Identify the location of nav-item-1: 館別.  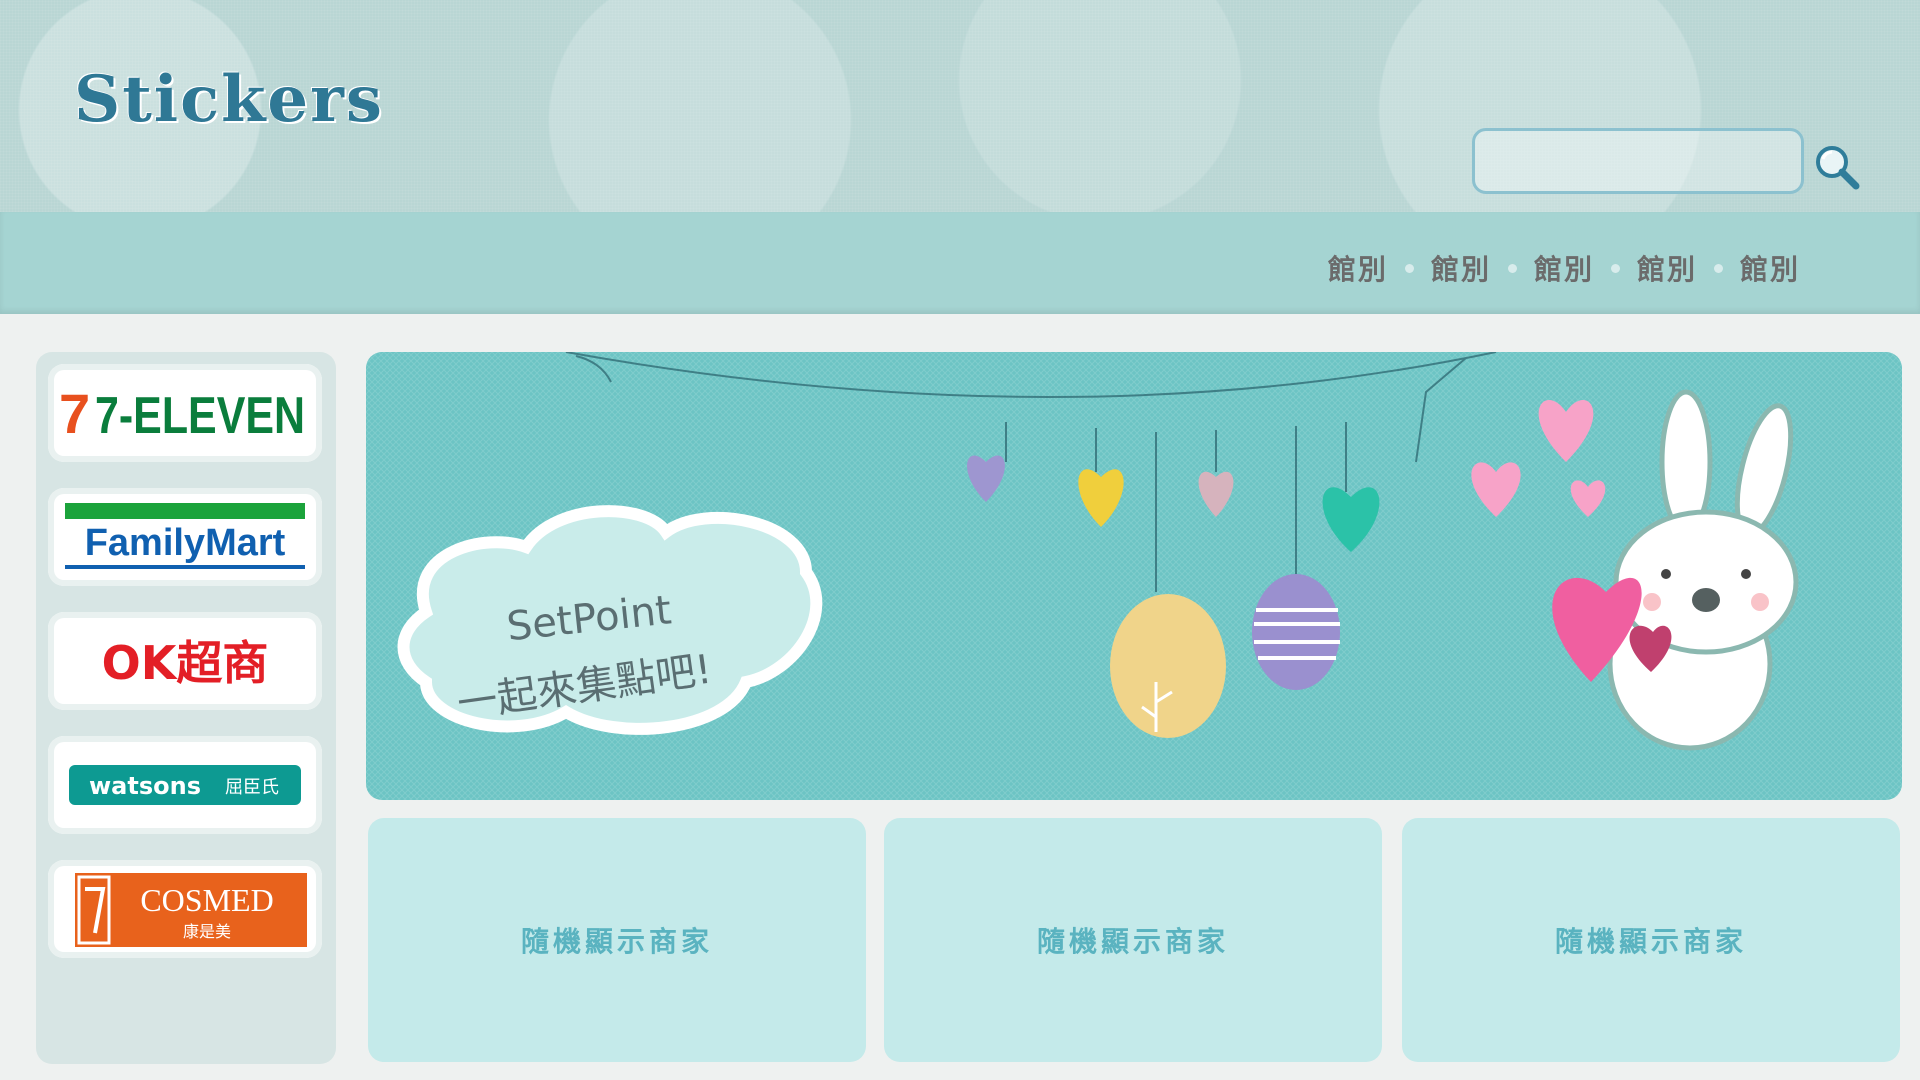
(1358, 268).